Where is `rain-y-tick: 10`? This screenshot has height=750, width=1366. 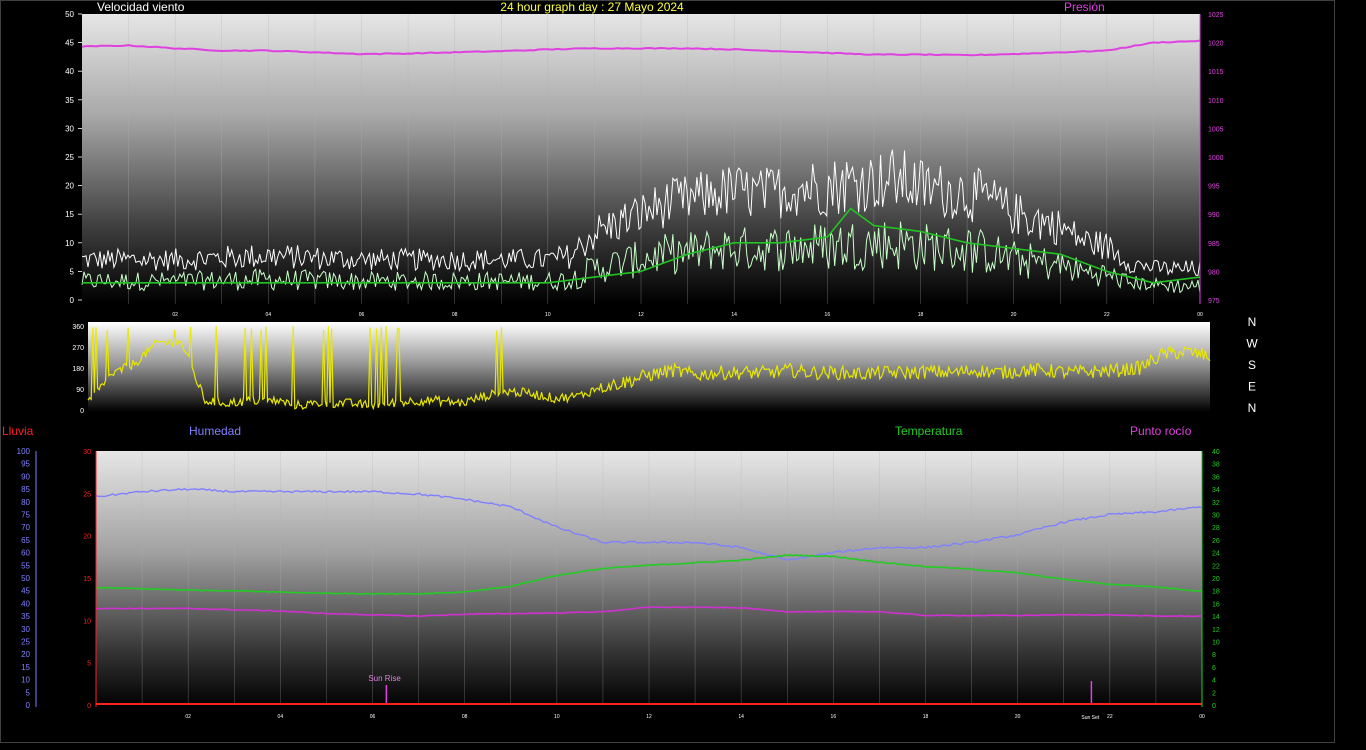
rain-y-tick: 10 is located at coordinates (87, 621).